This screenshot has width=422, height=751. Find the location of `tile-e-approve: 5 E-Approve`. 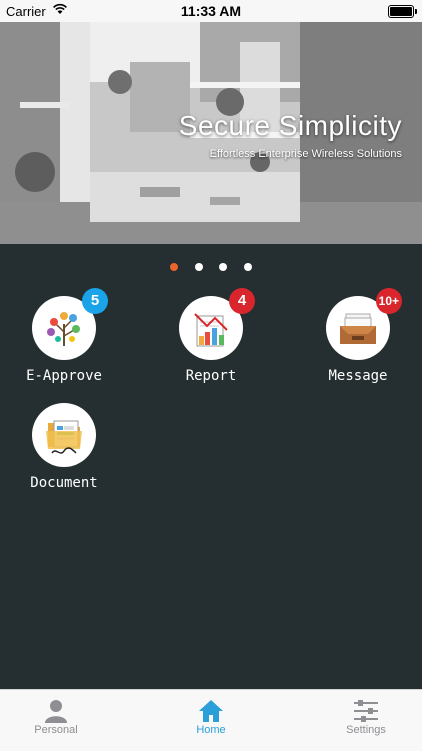

tile-e-approve: 5 E-Approve is located at coordinates (64, 336).